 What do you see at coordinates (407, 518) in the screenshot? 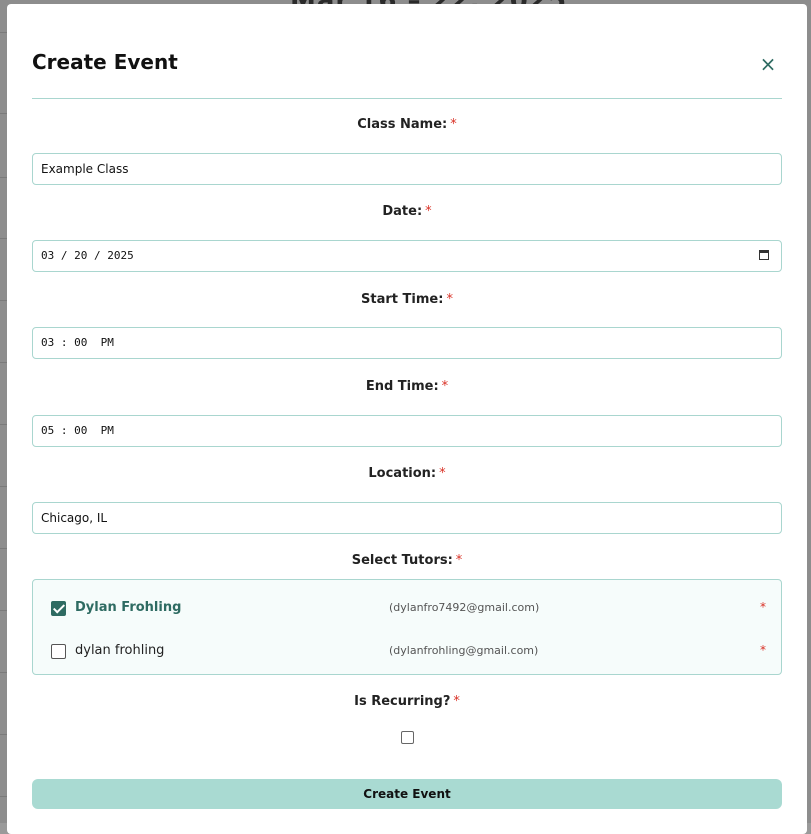
I see `location-input: Chicago, IL` at bounding box center [407, 518].